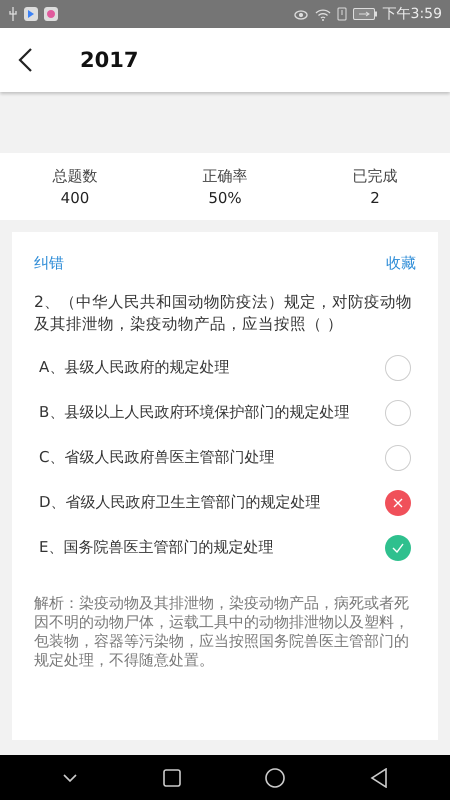 The height and width of the screenshot is (800, 450). Describe the element at coordinates (156, 457) in the screenshot. I see `option-text: C、省级人民政府兽医主管部门处理` at that location.